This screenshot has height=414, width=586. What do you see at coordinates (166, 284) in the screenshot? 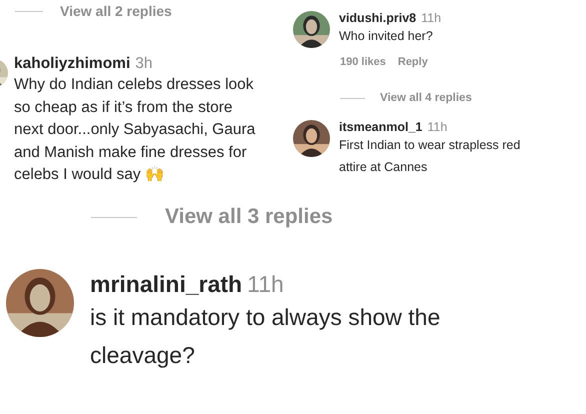
I see `username-link: mrinalini_rath` at bounding box center [166, 284].